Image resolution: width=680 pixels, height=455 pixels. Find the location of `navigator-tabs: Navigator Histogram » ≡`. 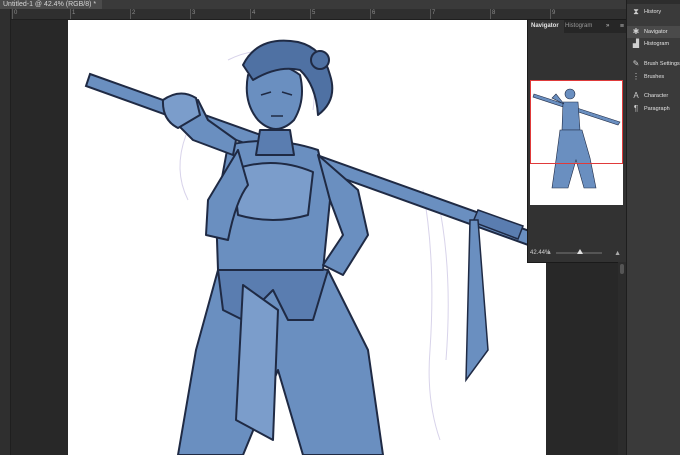

navigator-tabs: Navigator Histogram » ≡ is located at coordinates (577, 26).